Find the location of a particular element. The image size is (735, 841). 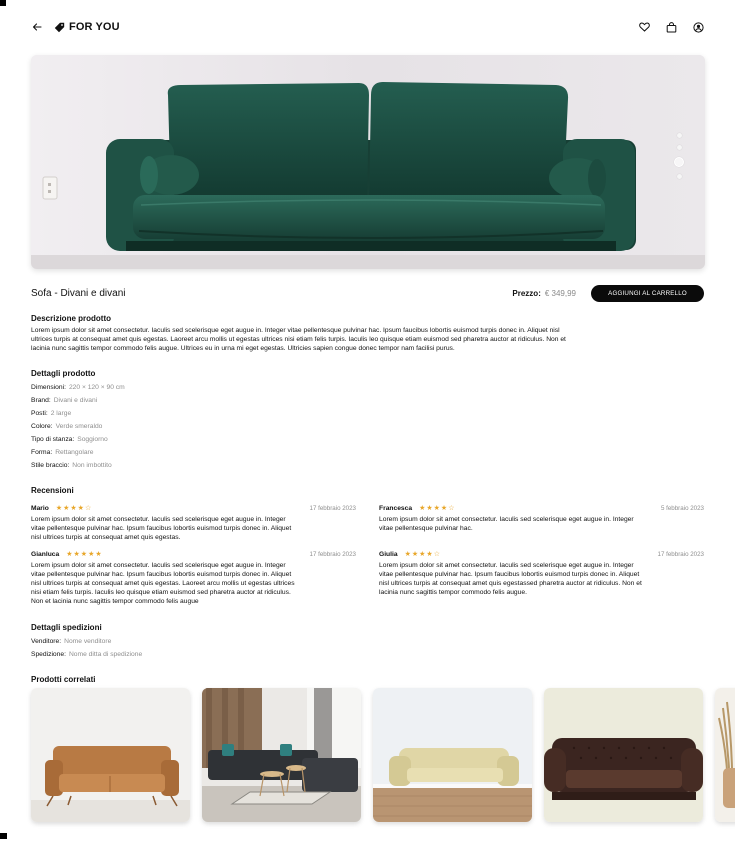

related-title: Prodotti correlati is located at coordinates (63, 679).